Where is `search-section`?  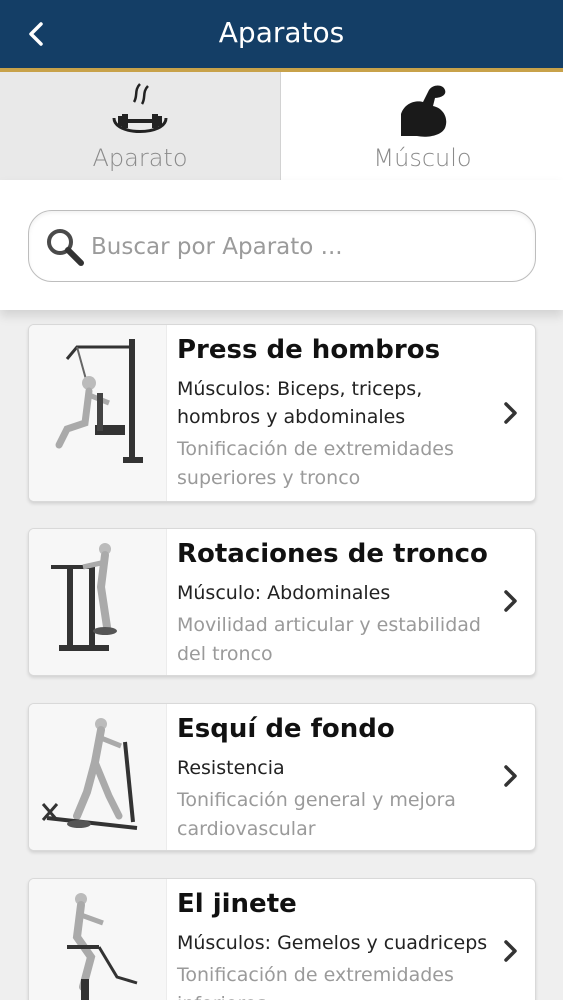
search-section is located at coordinates (281, 245).